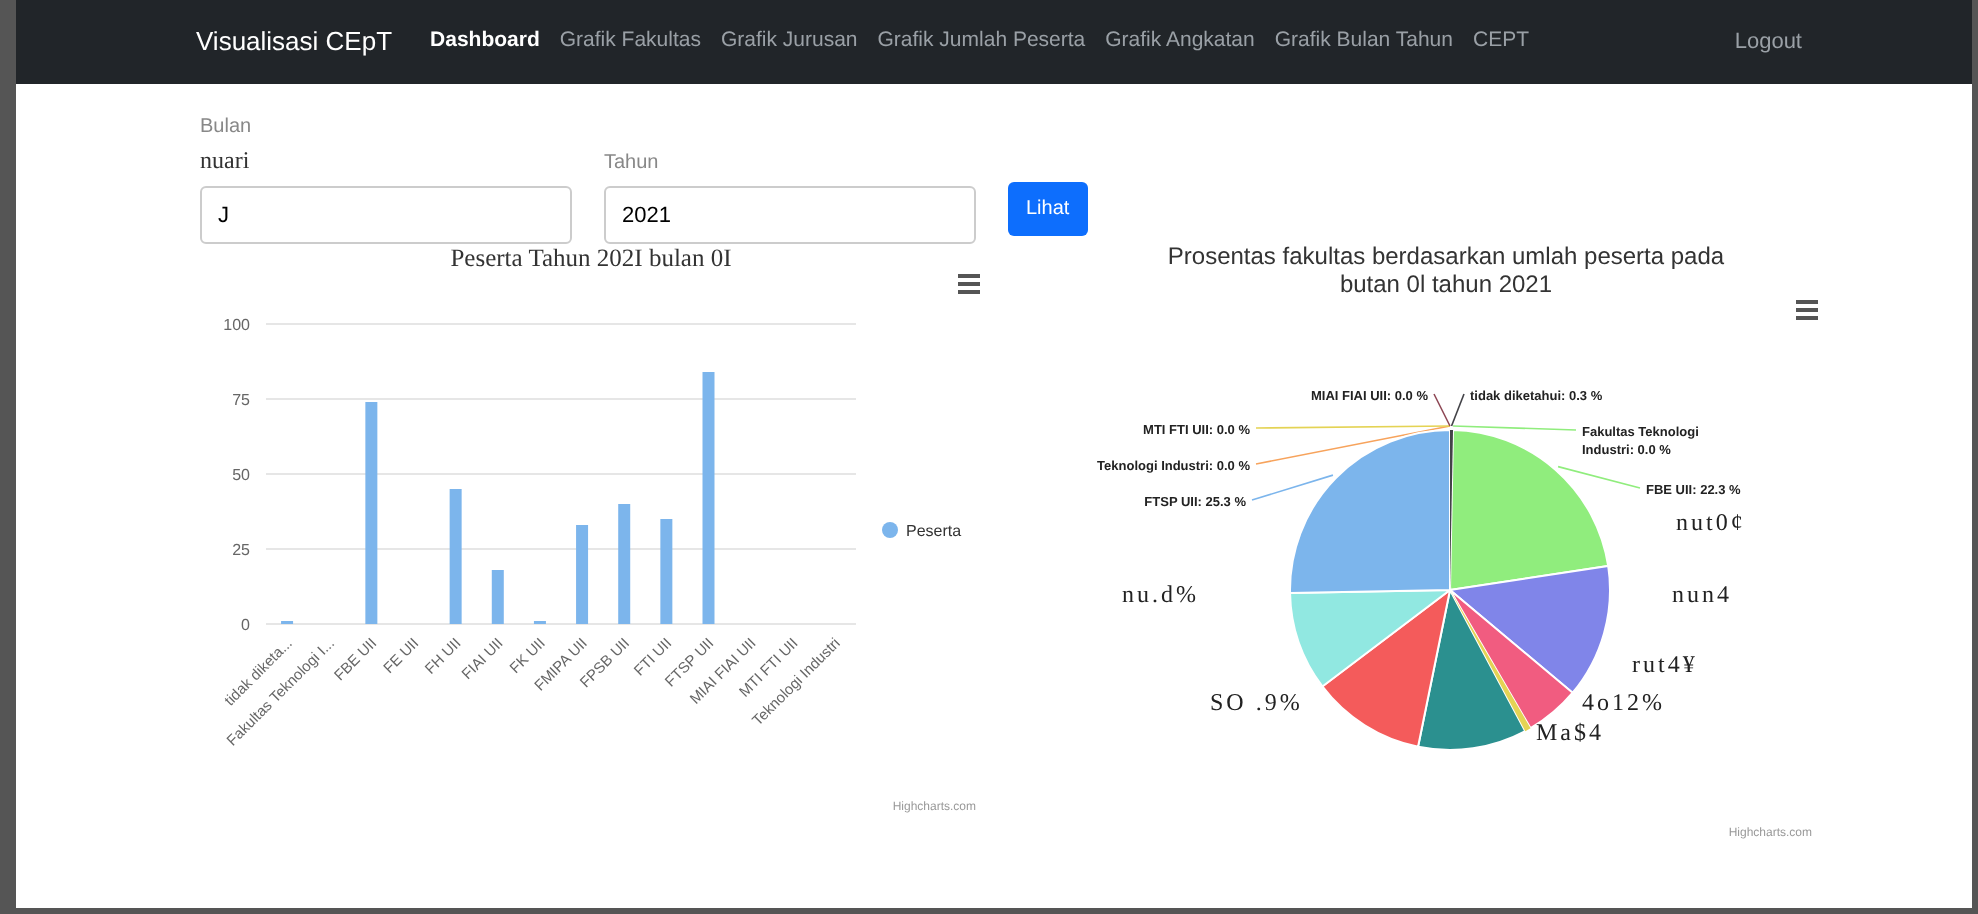 The height and width of the screenshot is (914, 1978). What do you see at coordinates (1048, 209) in the screenshot?
I see `submit-button: Lihat` at bounding box center [1048, 209].